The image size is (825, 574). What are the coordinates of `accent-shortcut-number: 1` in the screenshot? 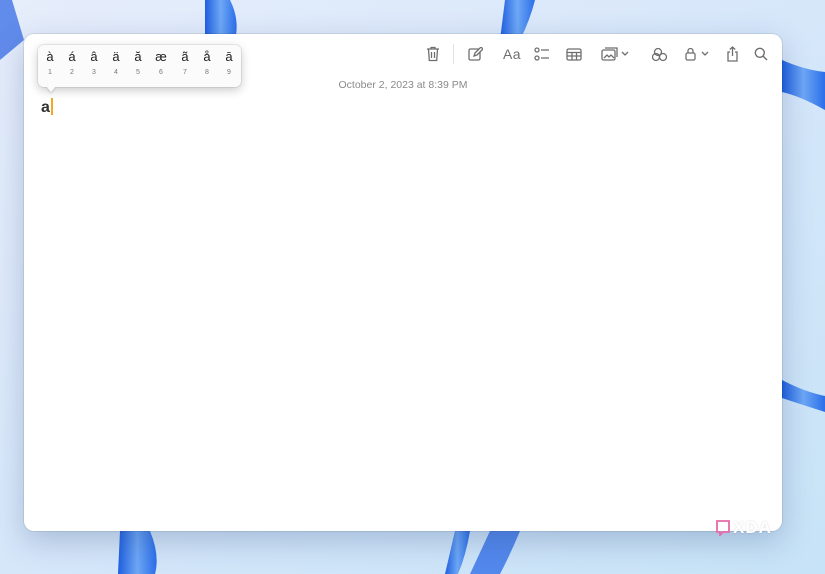 It's located at (50, 72).